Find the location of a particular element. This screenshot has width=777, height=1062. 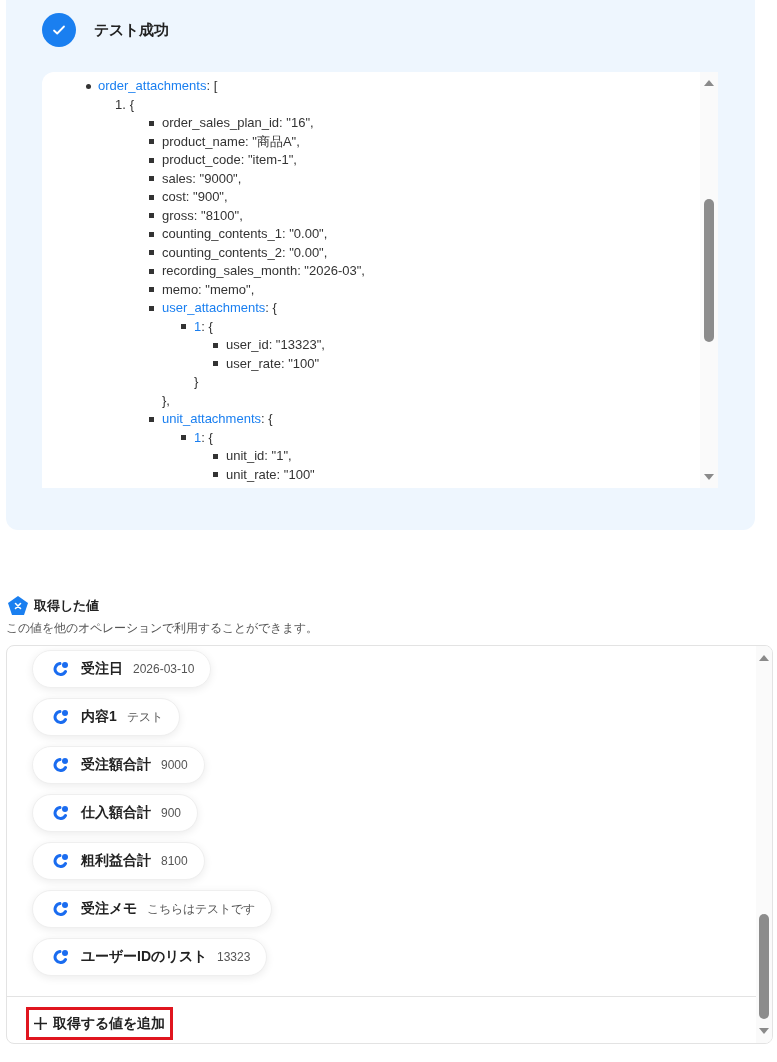

json-line: user_rate: "100" is located at coordinates (273, 363).